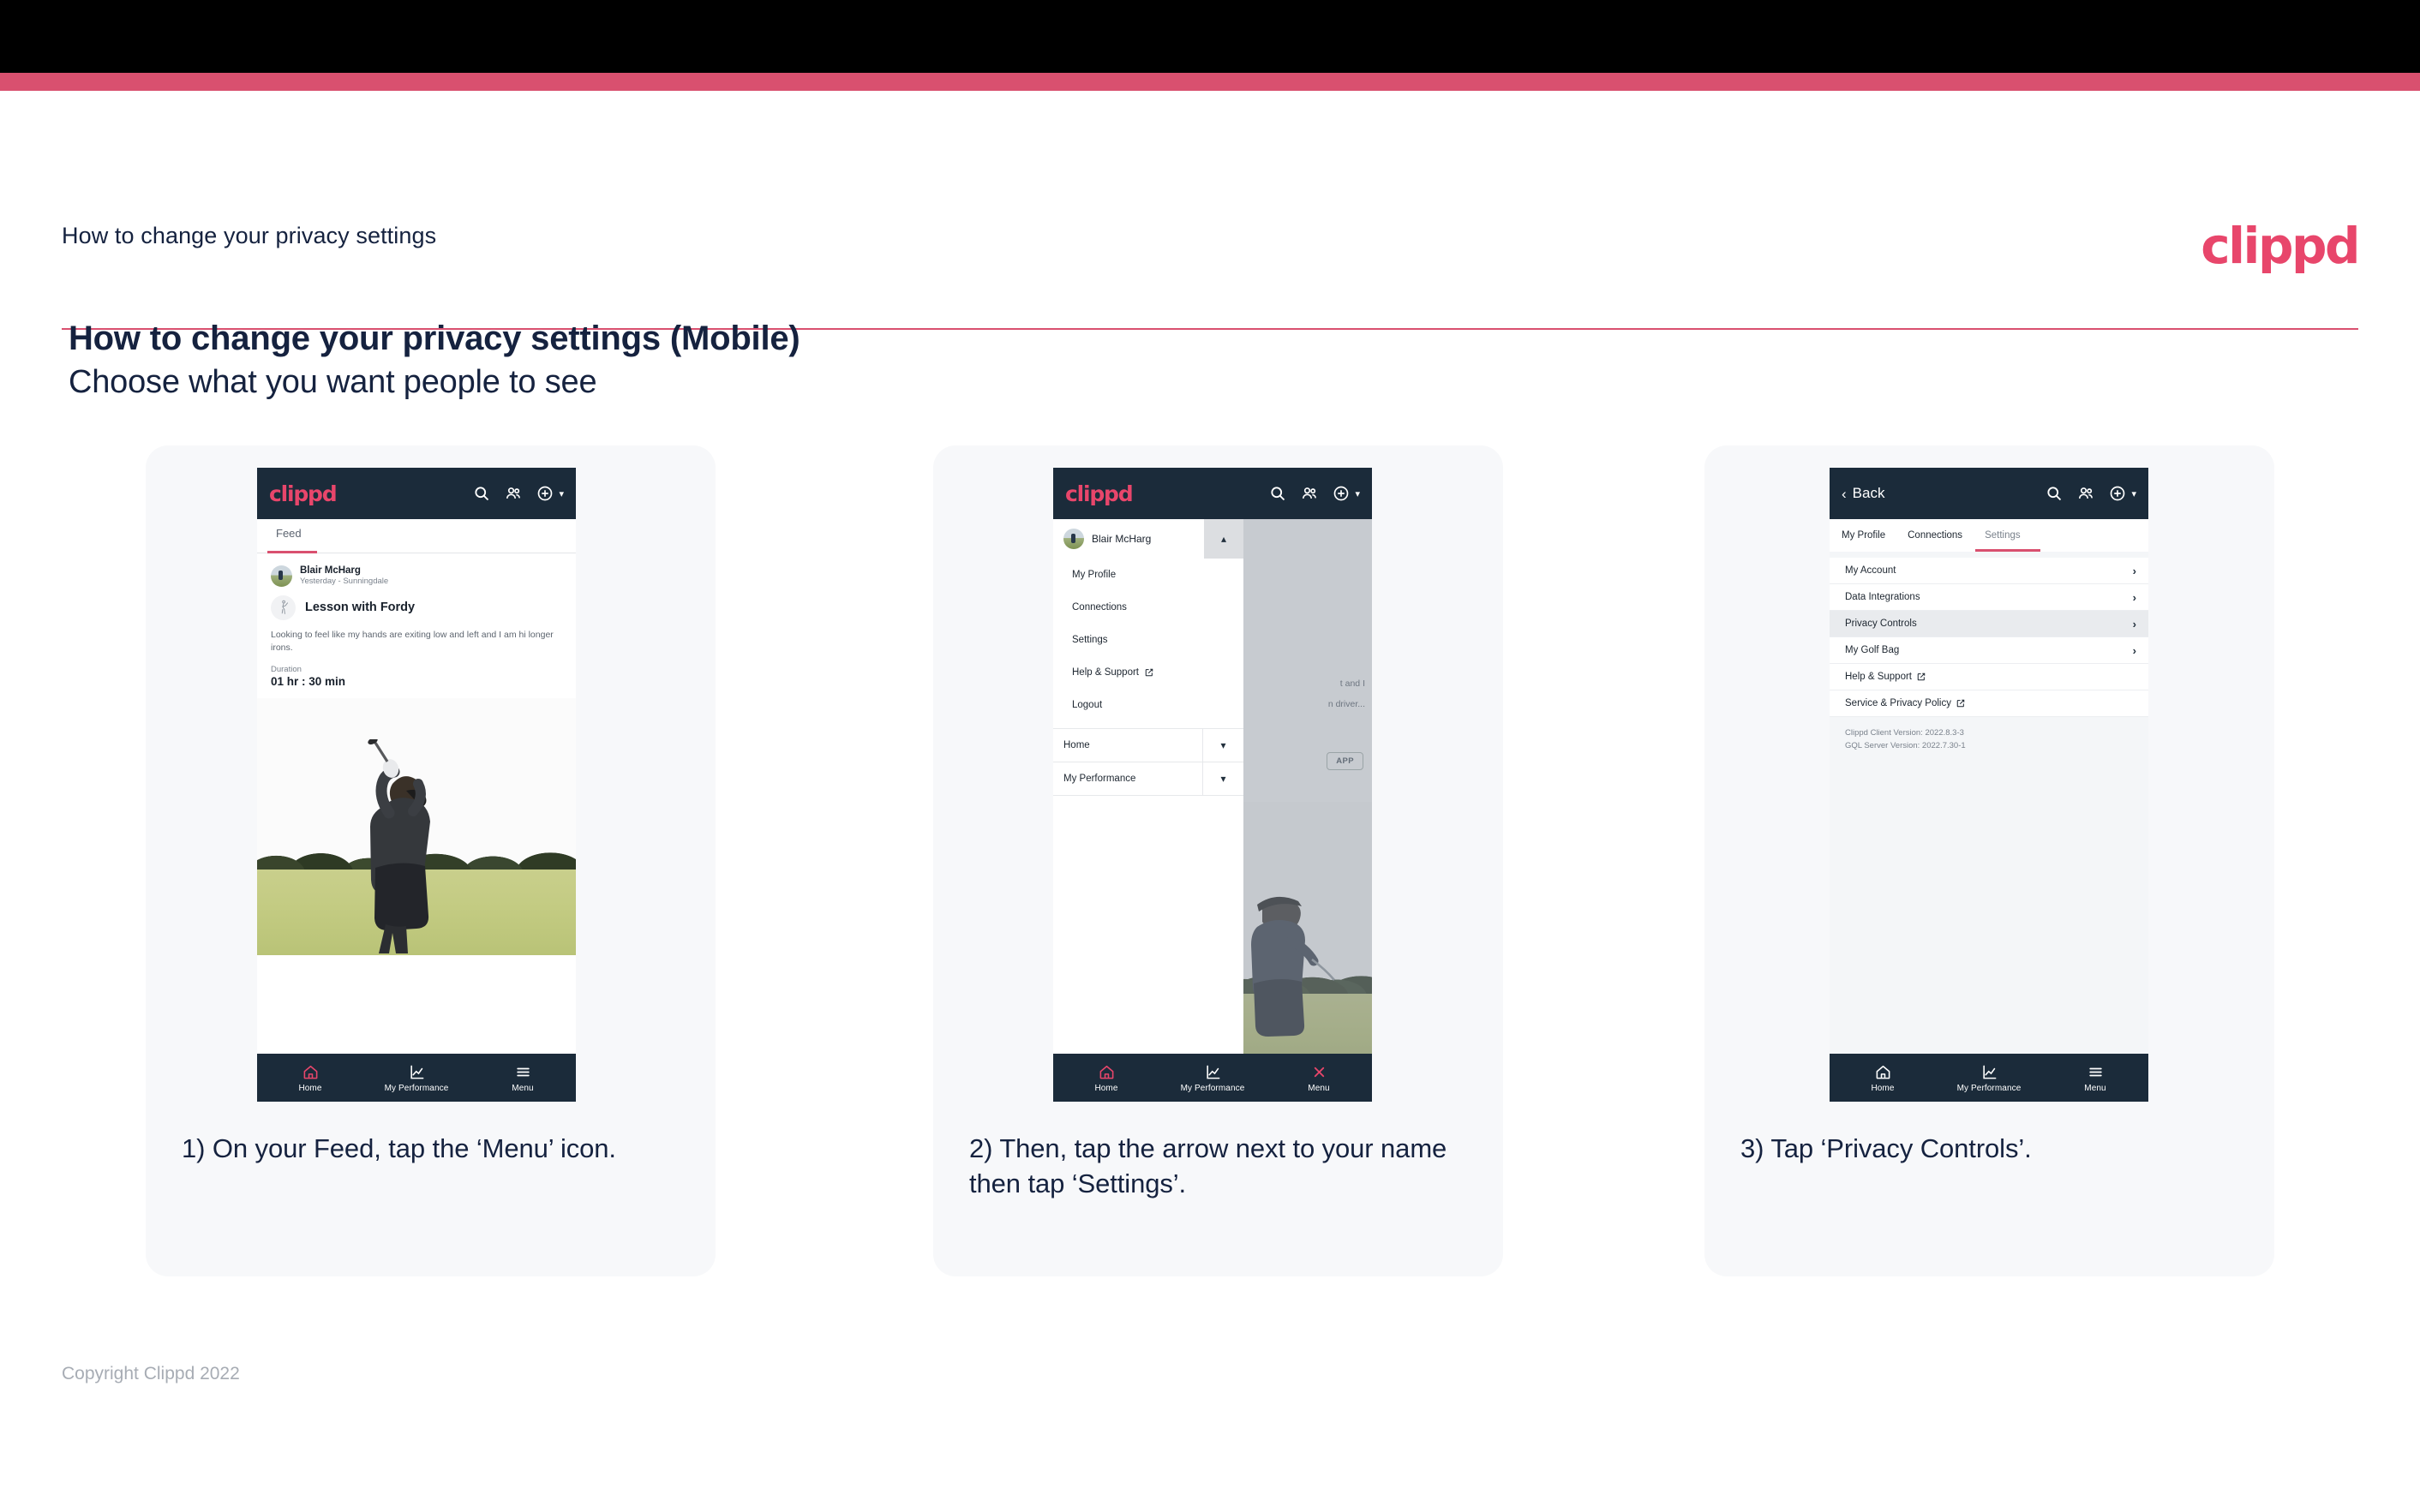  What do you see at coordinates (1106, 673) in the screenshot?
I see `drawer-item-label: Help & Support` at bounding box center [1106, 673].